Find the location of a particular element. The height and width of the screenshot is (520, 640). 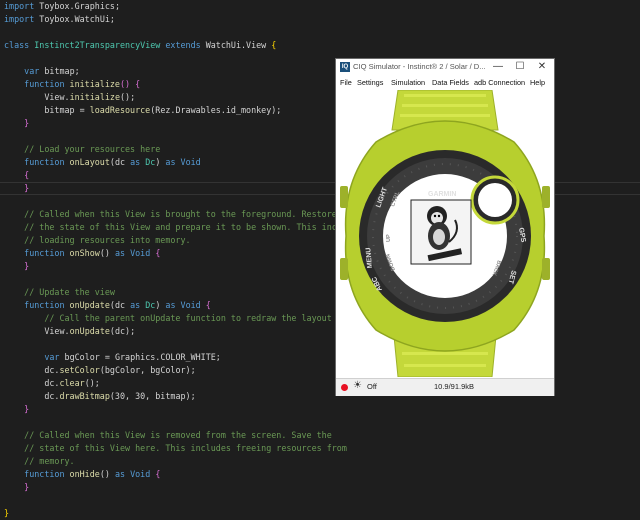

code-token: loadResource is located at coordinates (120, 110).